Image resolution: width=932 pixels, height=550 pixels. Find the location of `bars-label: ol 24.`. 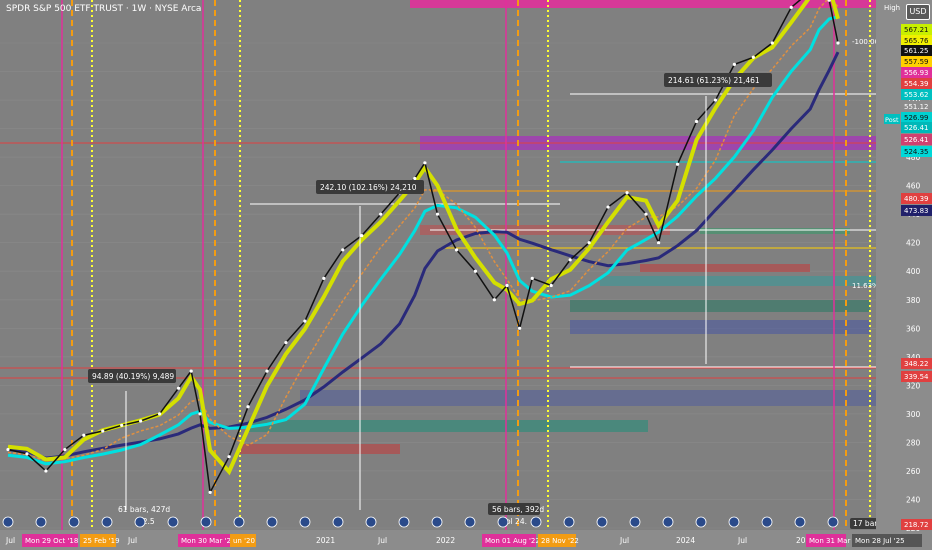

bars-label: ol 24. is located at coordinates (516, 521).